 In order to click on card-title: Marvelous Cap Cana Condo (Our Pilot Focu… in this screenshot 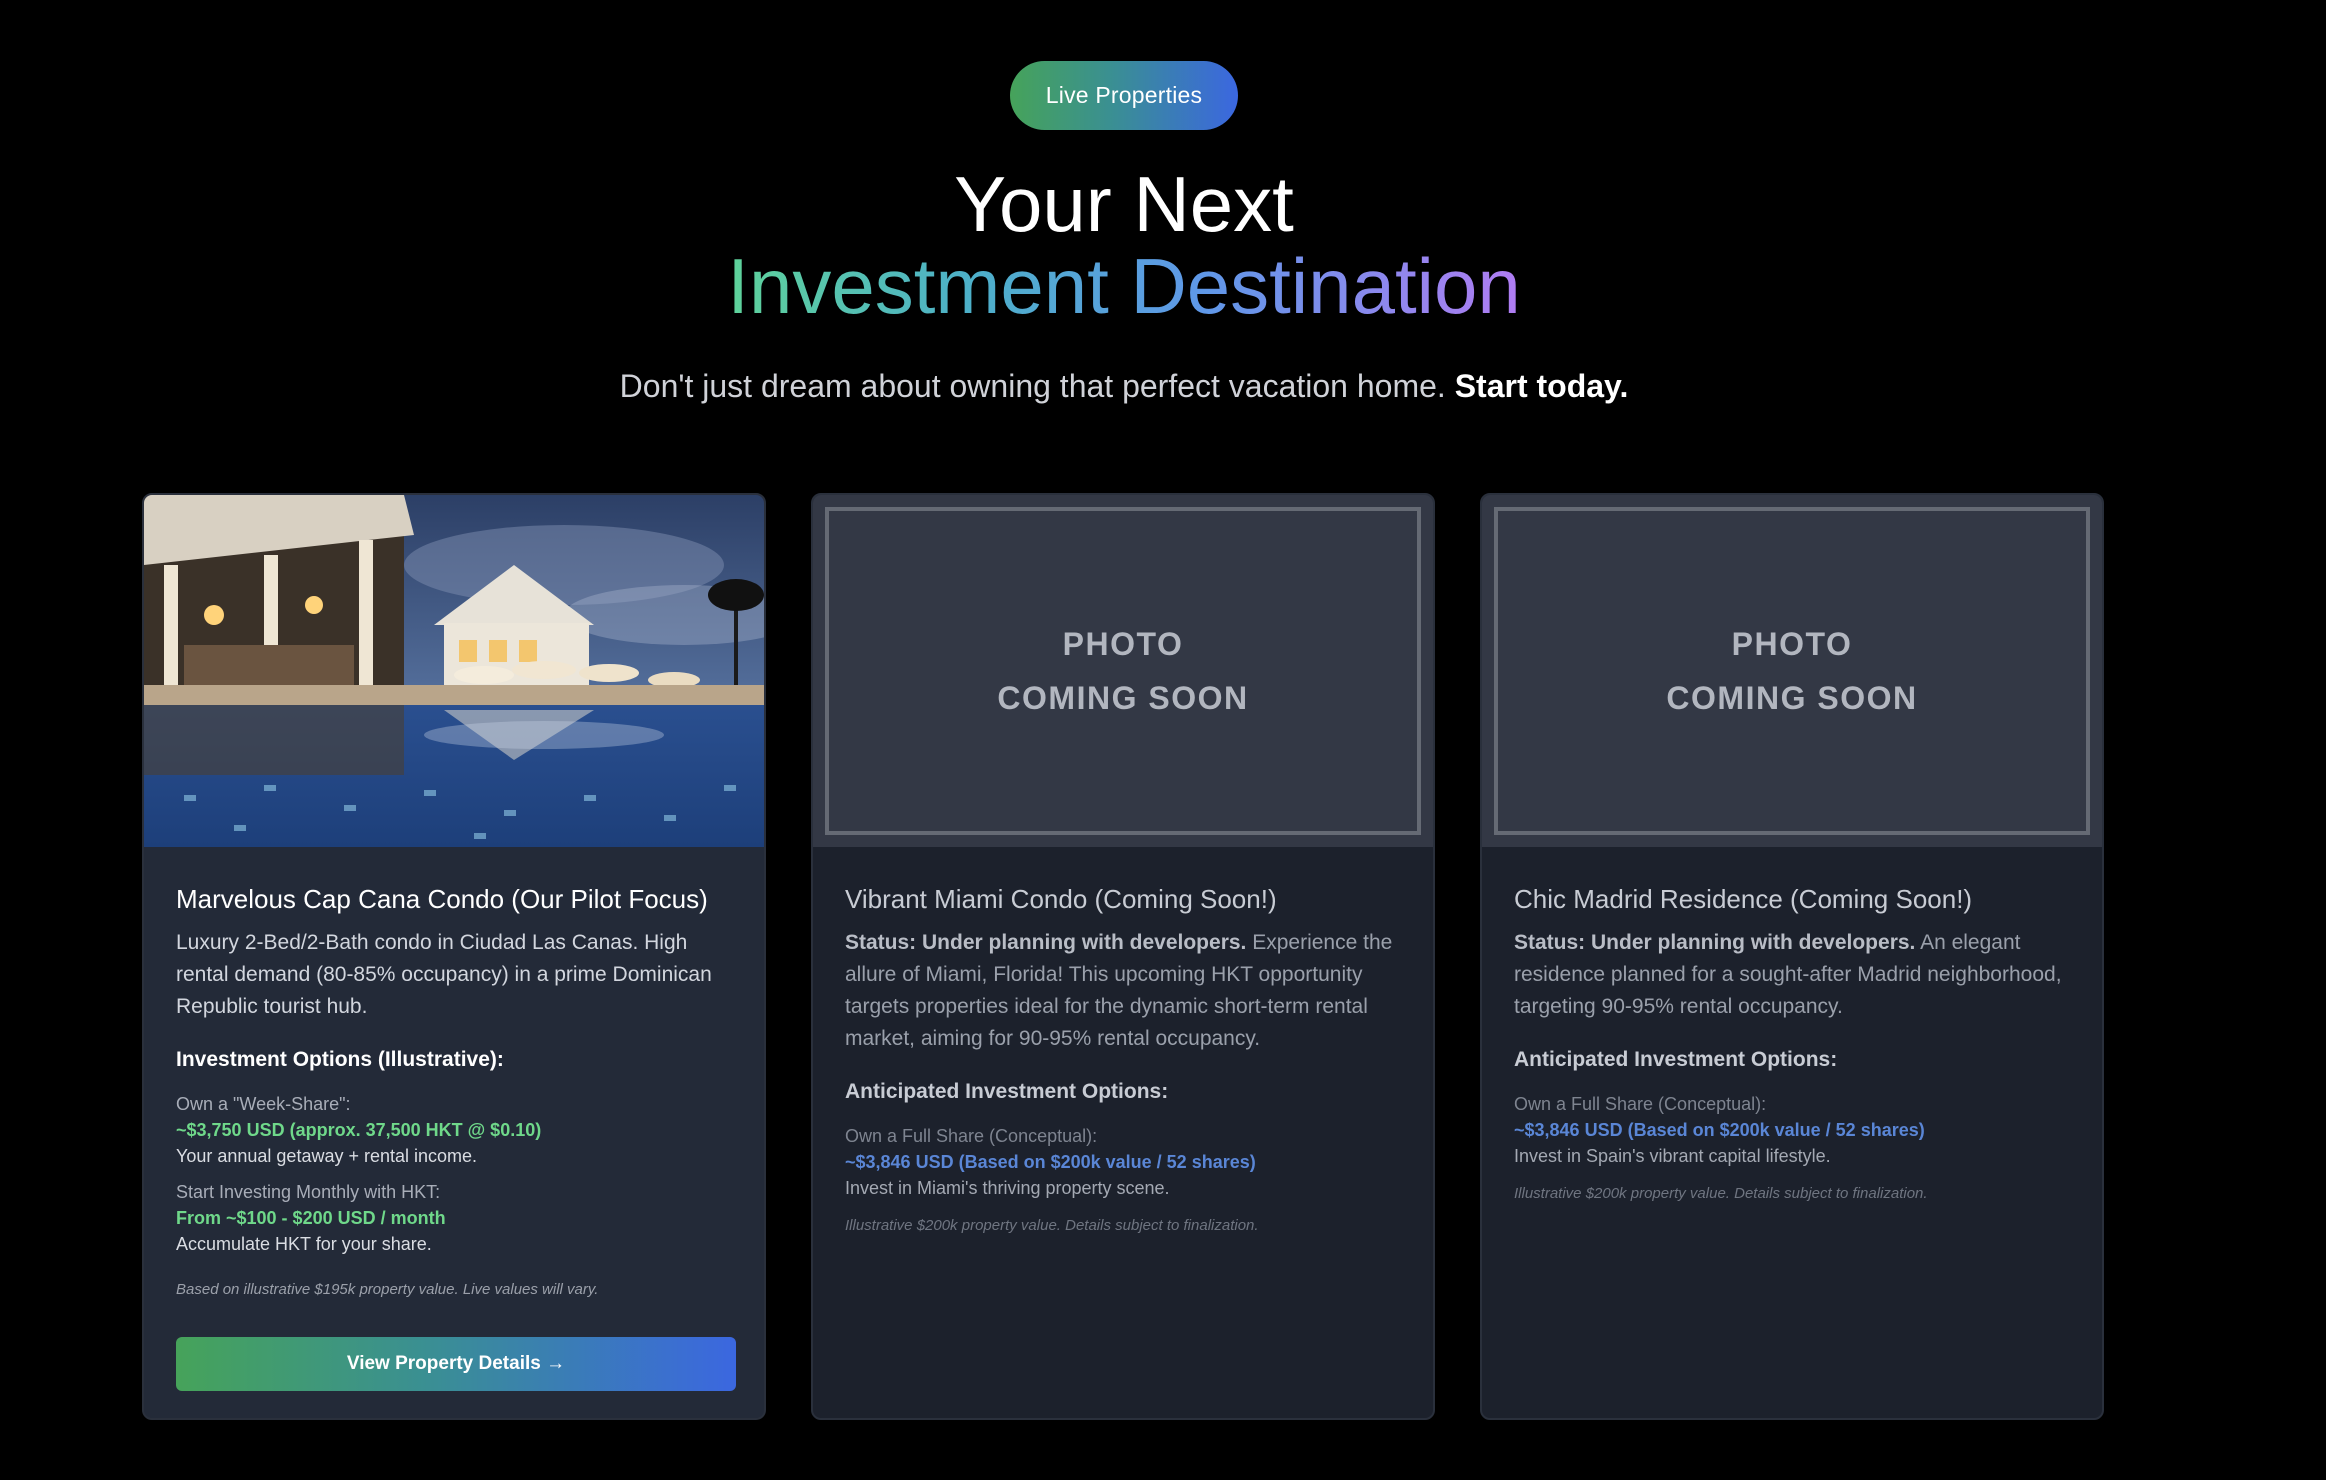, I will do `click(442, 899)`.